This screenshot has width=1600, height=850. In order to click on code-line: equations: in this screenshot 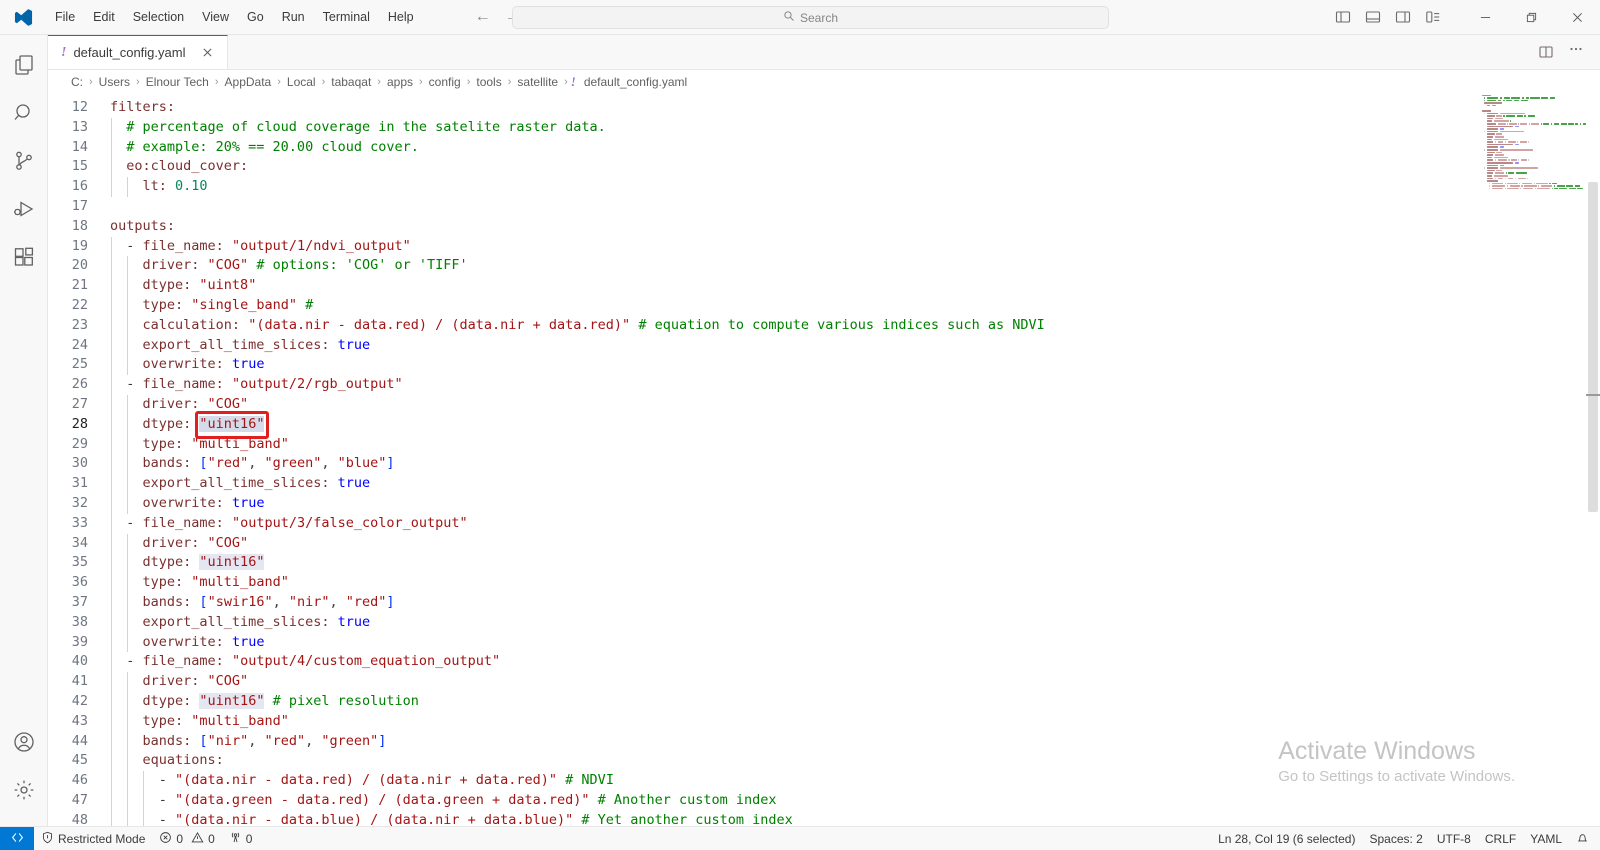, I will do `click(855, 761)`.